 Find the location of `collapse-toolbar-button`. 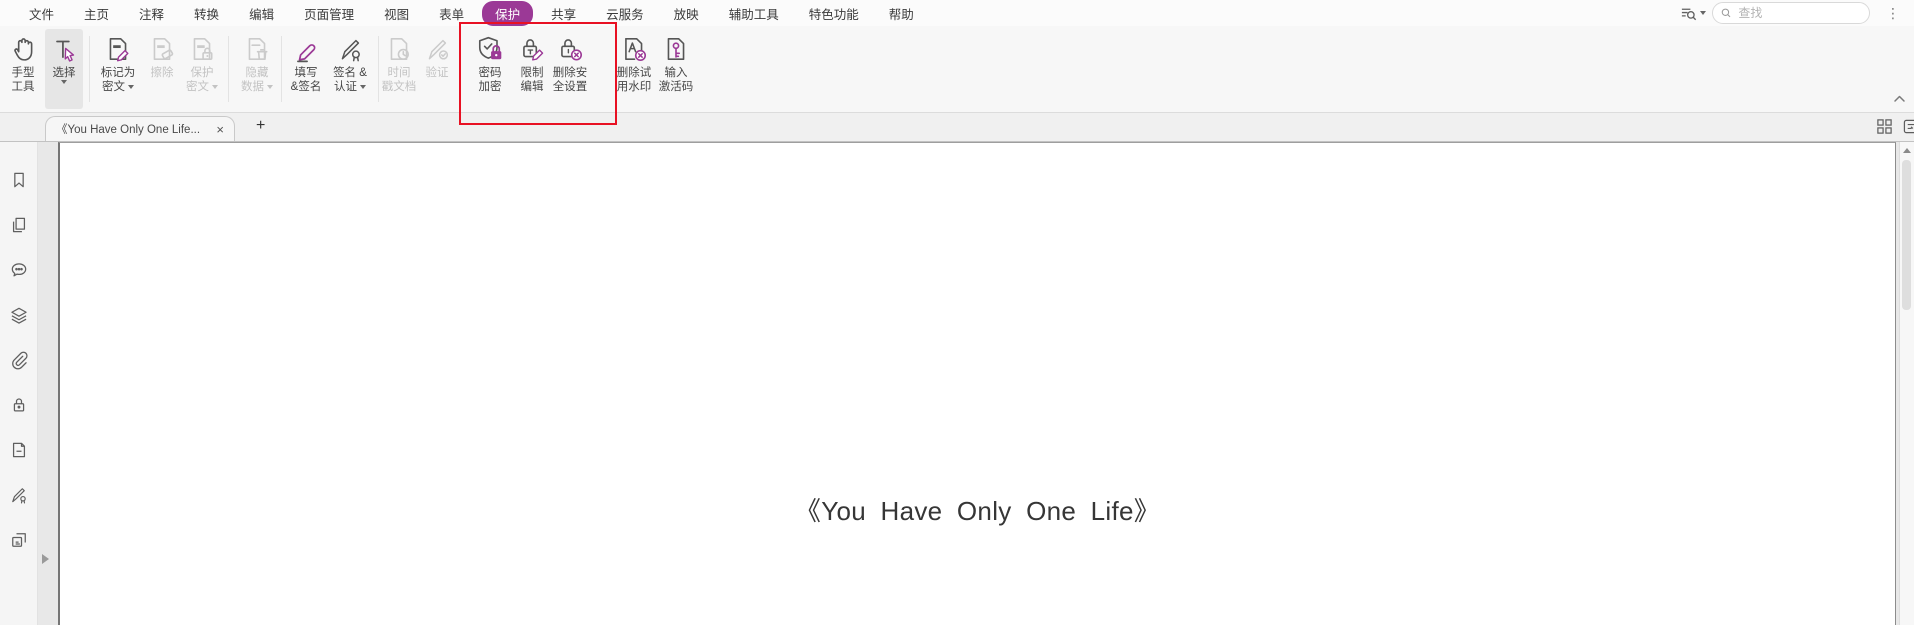

collapse-toolbar-button is located at coordinates (1899, 99).